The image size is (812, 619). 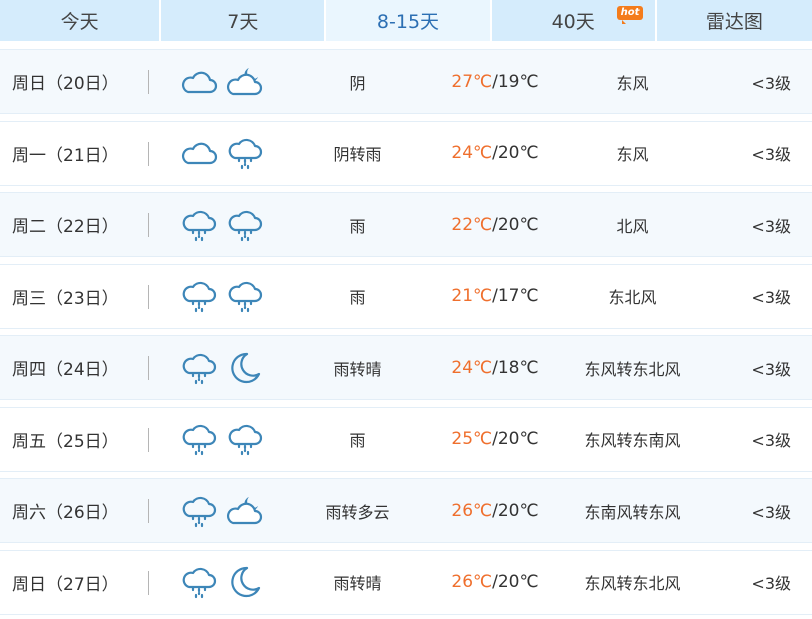 I want to click on tab-today: 今天, so click(x=81, y=20).